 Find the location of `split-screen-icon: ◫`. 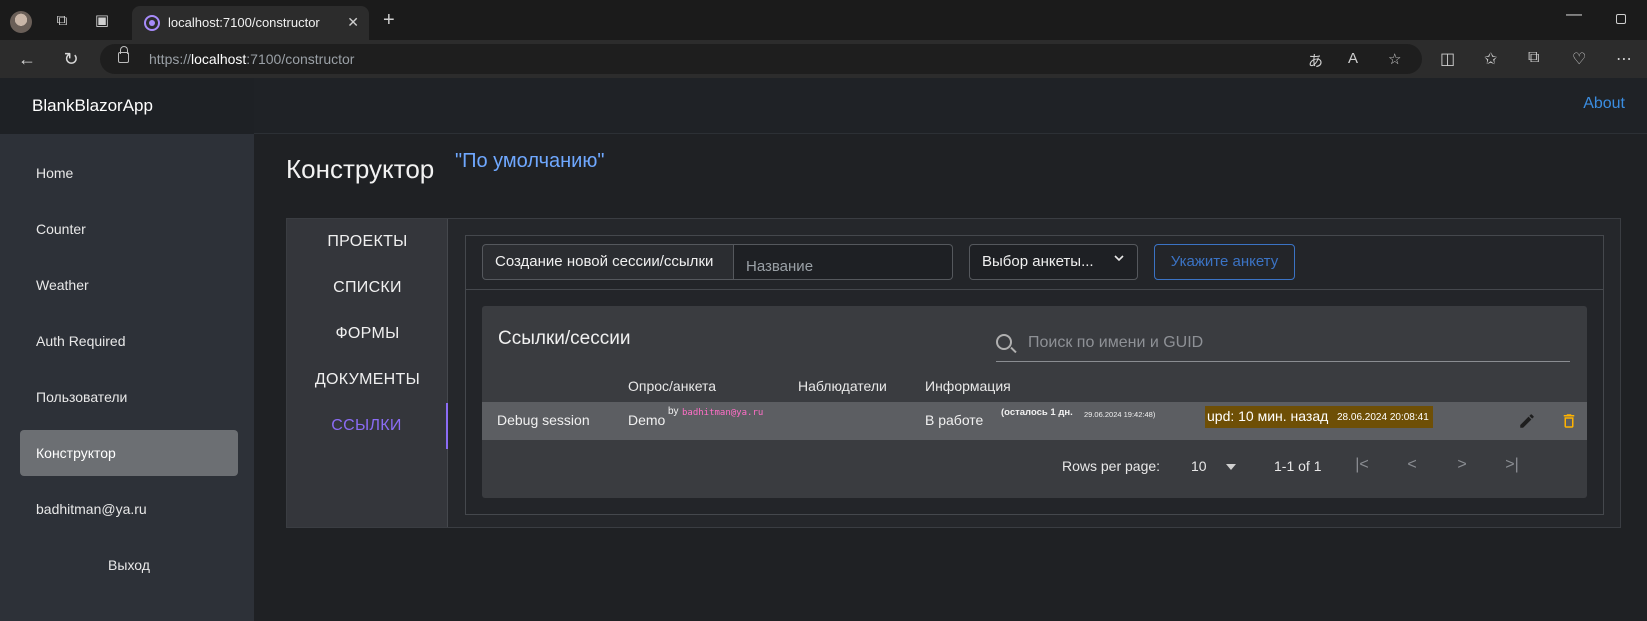

split-screen-icon: ◫ is located at coordinates (1447, 59).